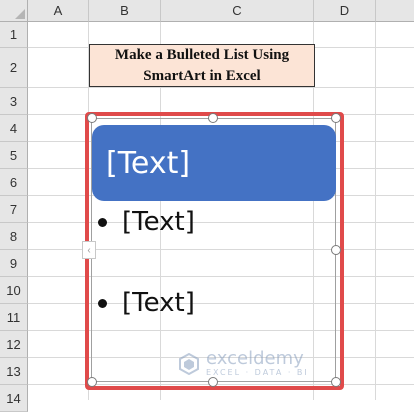 This screenshot has width=414, height=412. What do you see at coordinates (336, 382) in the screenshot?
I see `resize-handle-bottom-right` at bounding box center [336, 382].